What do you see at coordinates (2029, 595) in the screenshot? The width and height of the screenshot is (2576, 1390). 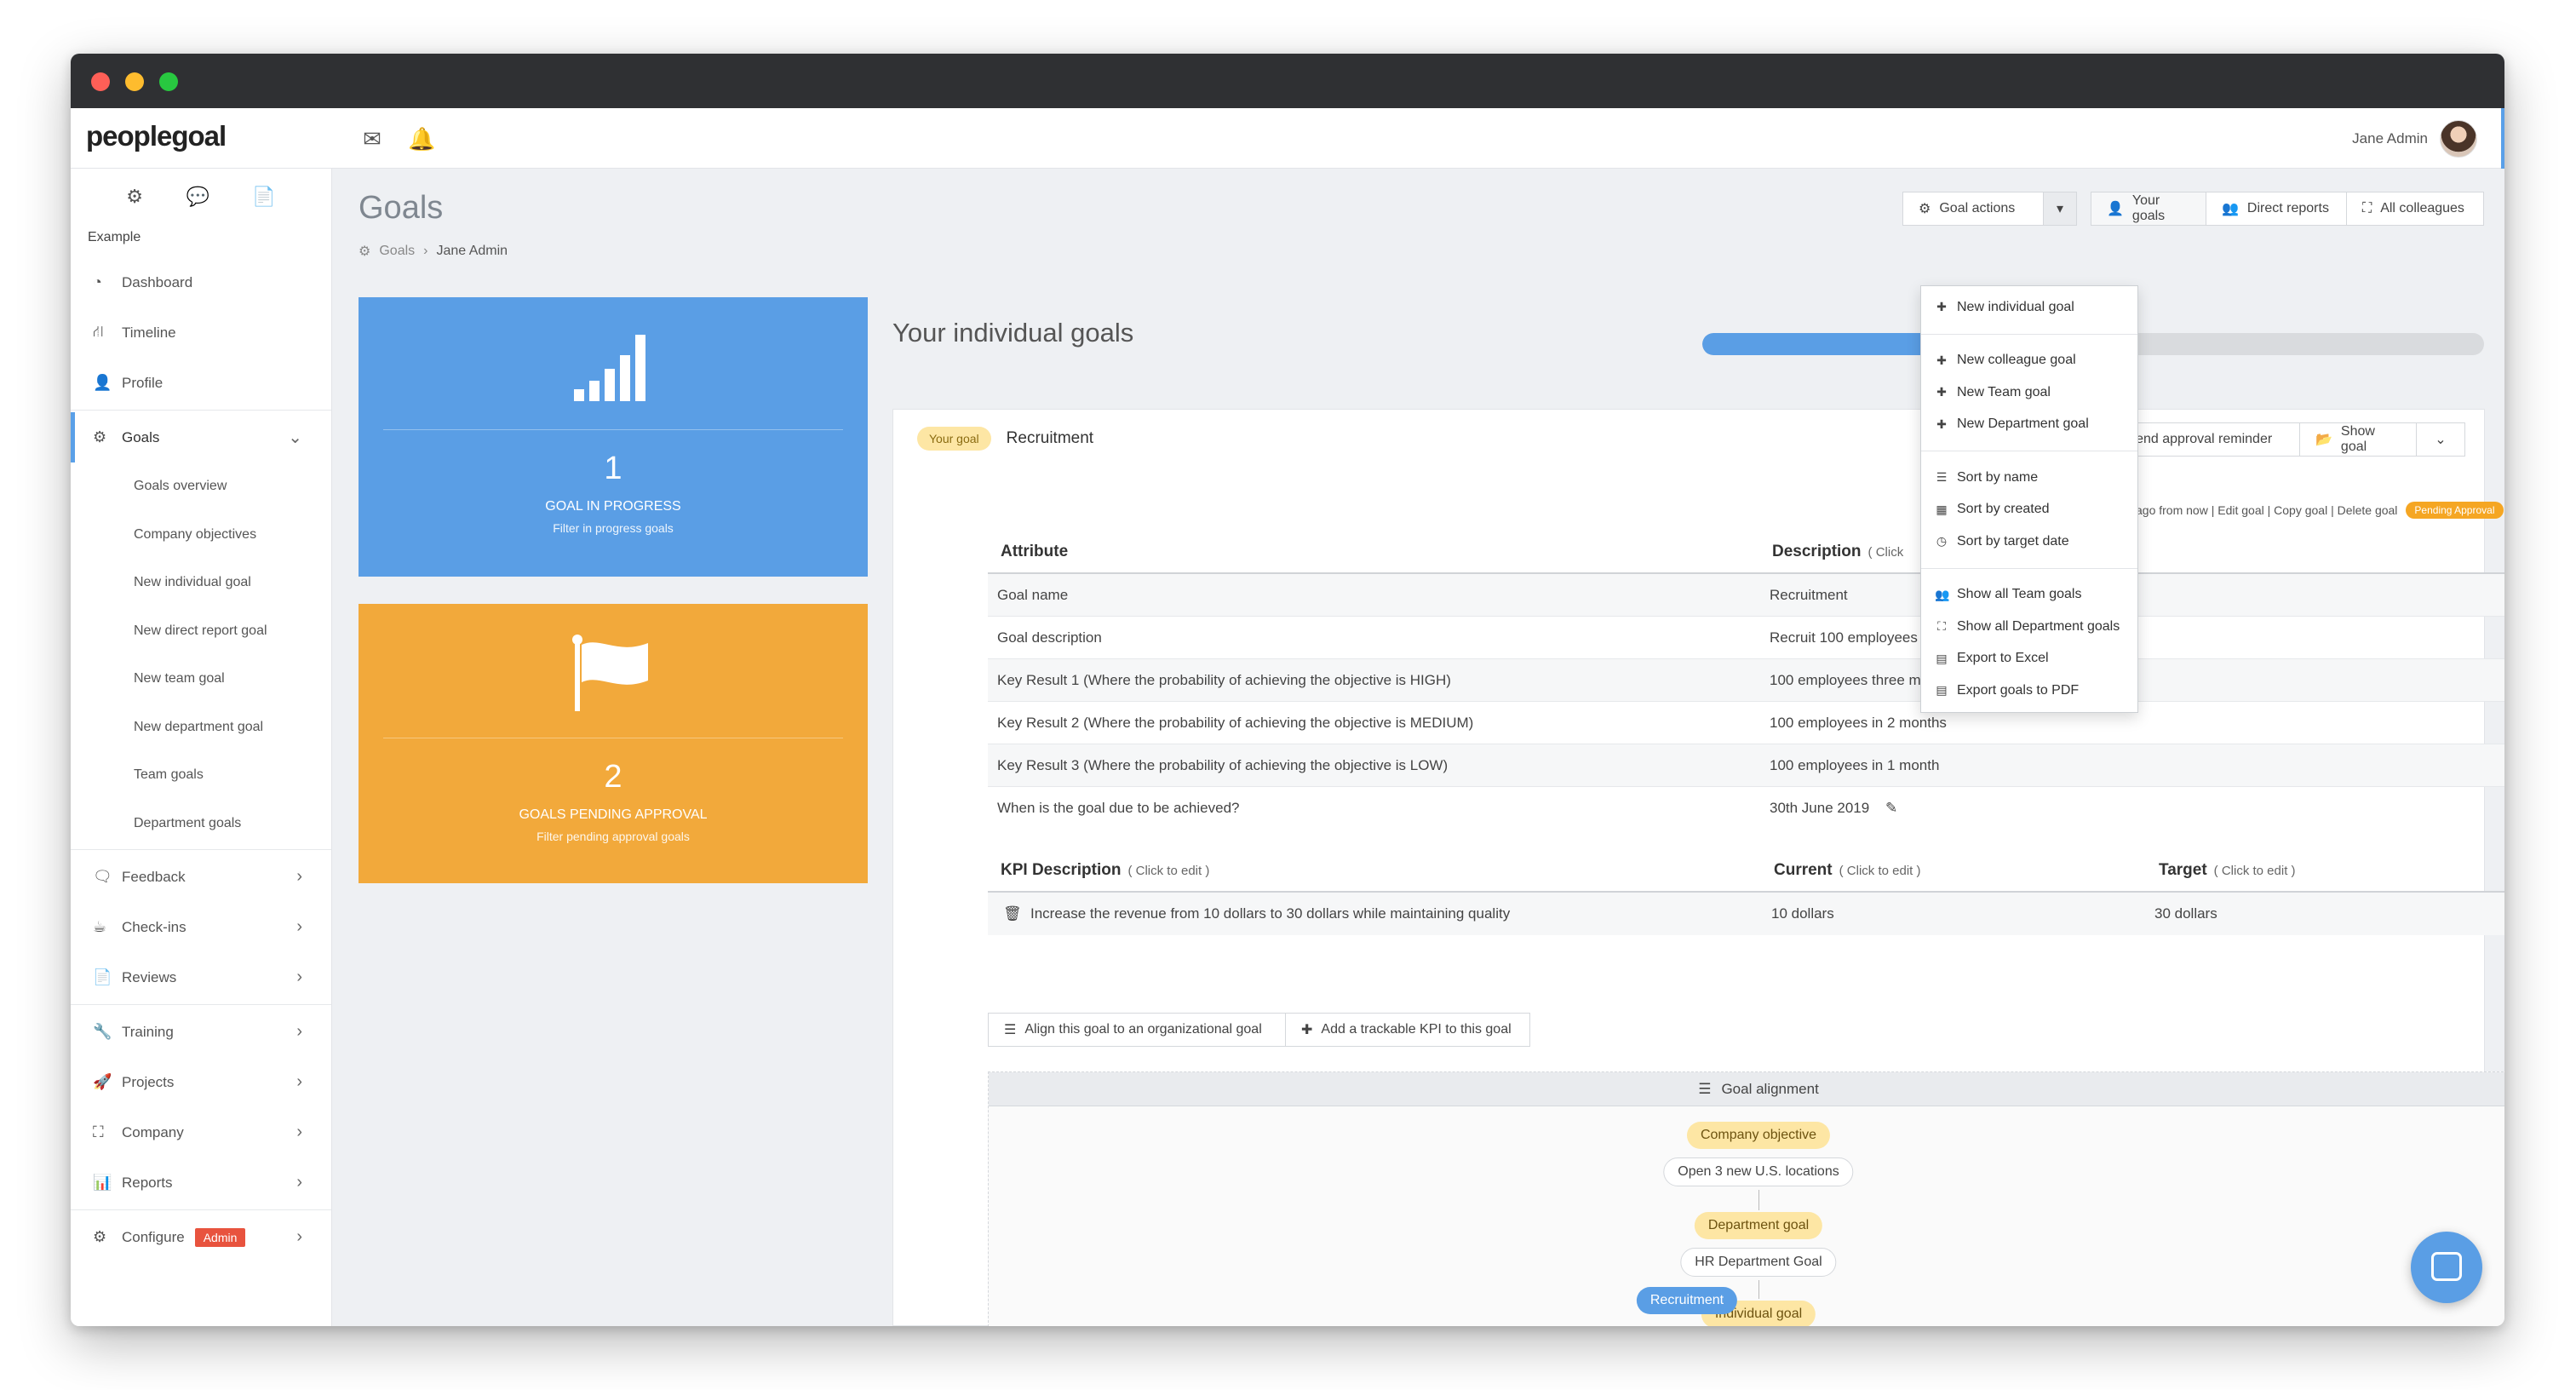 I see `menu-item-show-all-team-goals: 👥 Show all Team goals` at bounding box center [2029, 595].